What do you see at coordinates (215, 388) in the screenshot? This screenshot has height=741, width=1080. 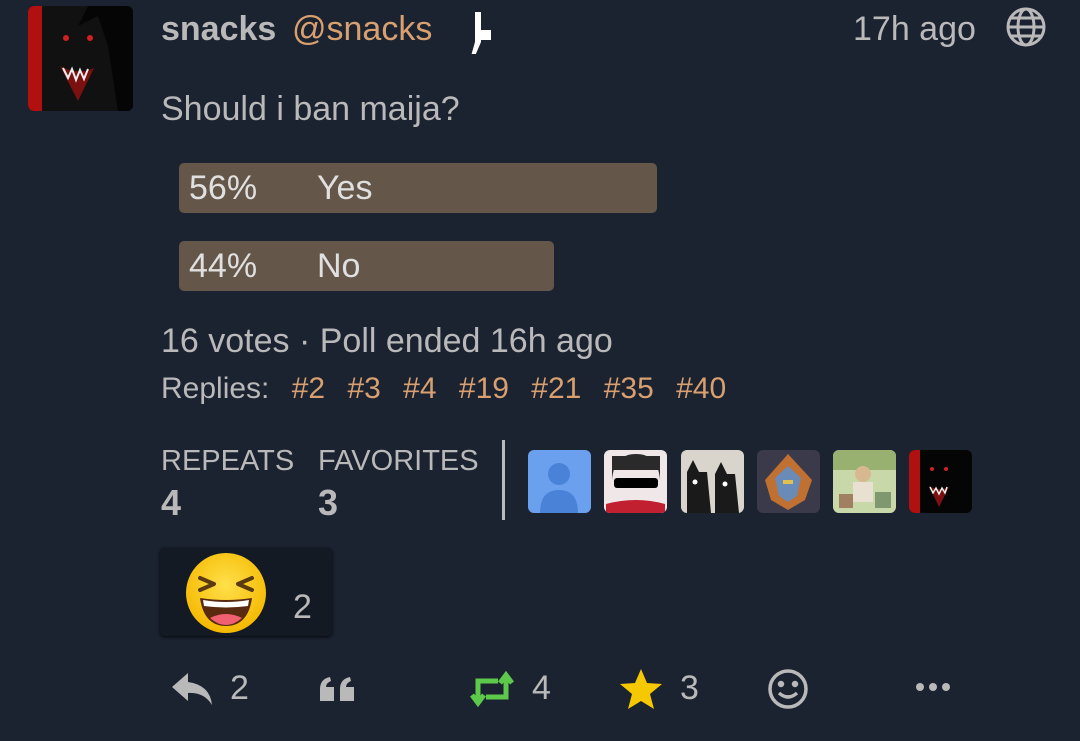 I see `replies-label: Replies:` at bounding box center [215, 388].